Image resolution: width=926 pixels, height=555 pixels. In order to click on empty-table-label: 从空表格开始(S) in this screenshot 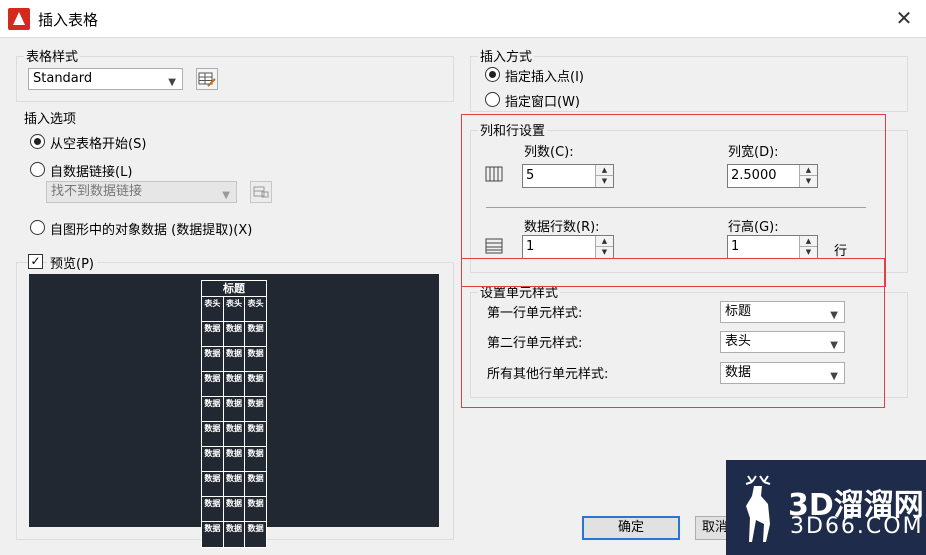, I will do `click(98, 144)`.